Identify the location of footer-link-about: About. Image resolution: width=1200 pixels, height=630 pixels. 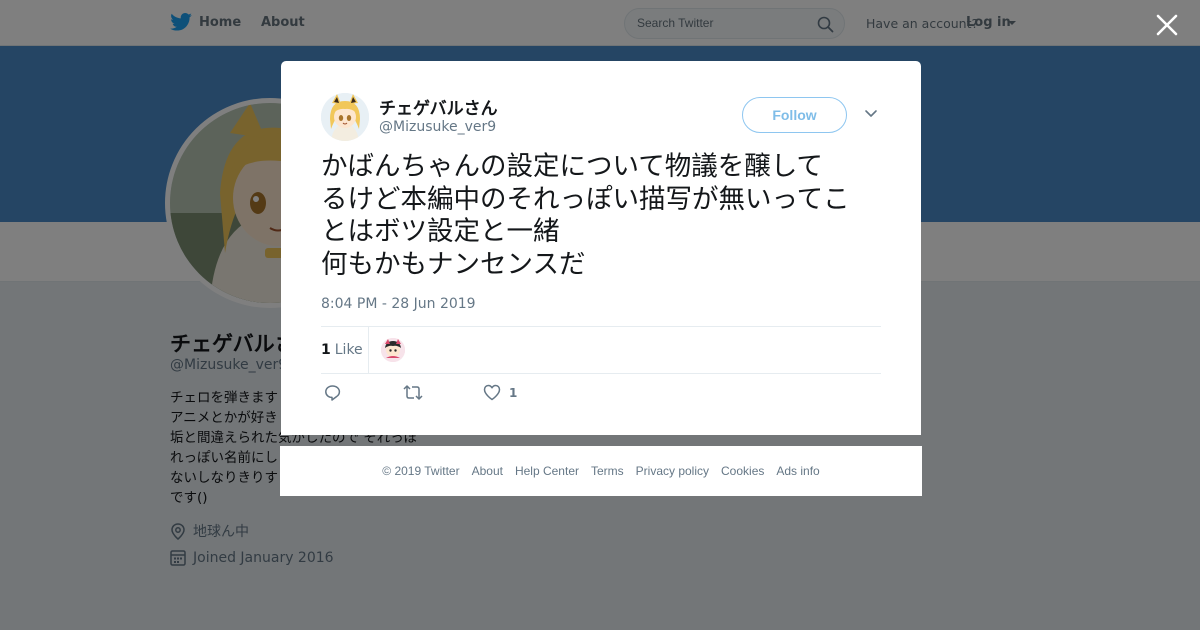
(487, 471).